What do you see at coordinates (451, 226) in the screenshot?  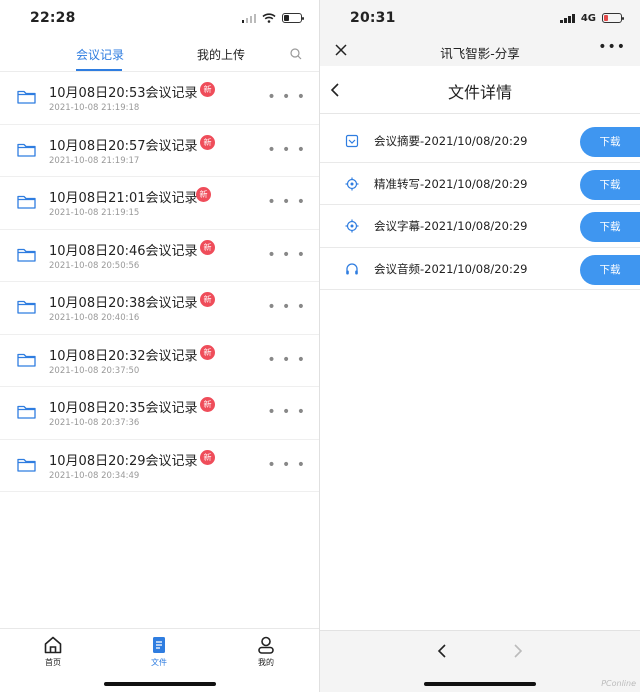 I see `file-name: 会议字幕-2021/10/08/20:29` at bounding box center [451, 226].